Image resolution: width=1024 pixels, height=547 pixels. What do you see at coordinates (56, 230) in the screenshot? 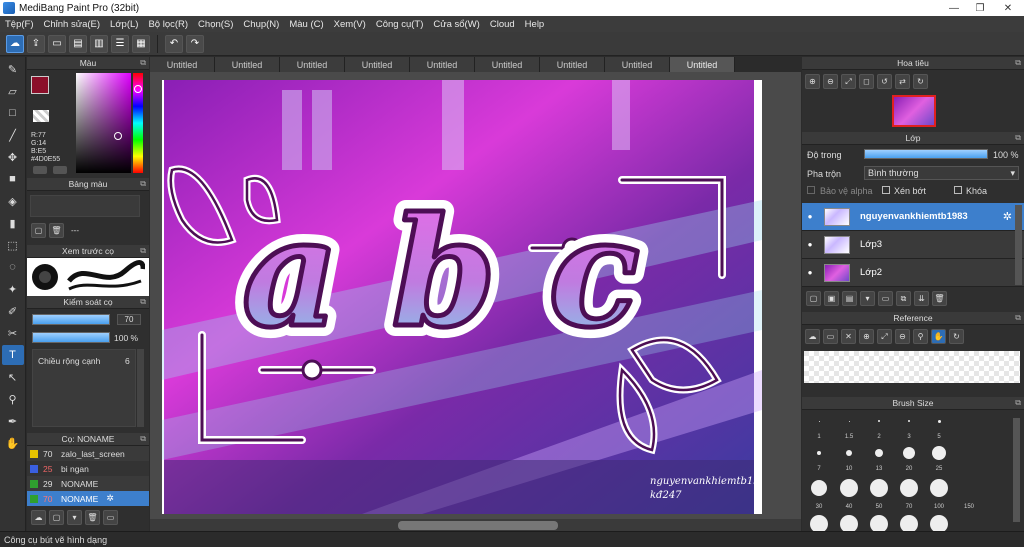
I see `delete-palette-icon: 🗑` at bounding box center [56, 230].